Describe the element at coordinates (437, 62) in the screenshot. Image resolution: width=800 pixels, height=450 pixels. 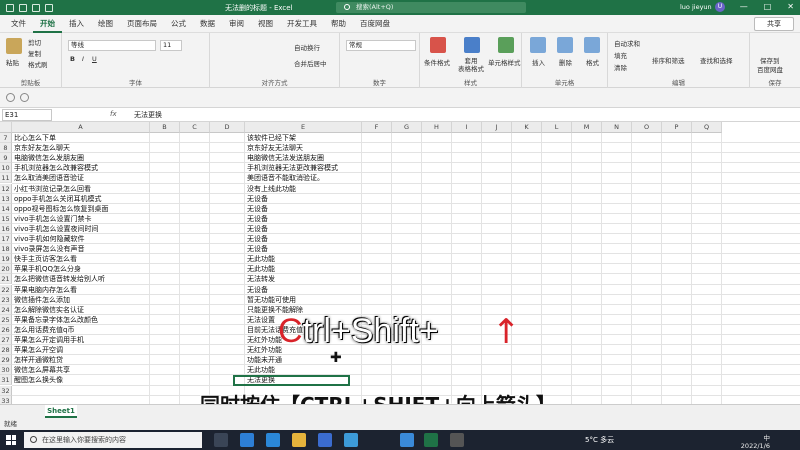
I see `conditional-format-button: 条件格式` at that location.